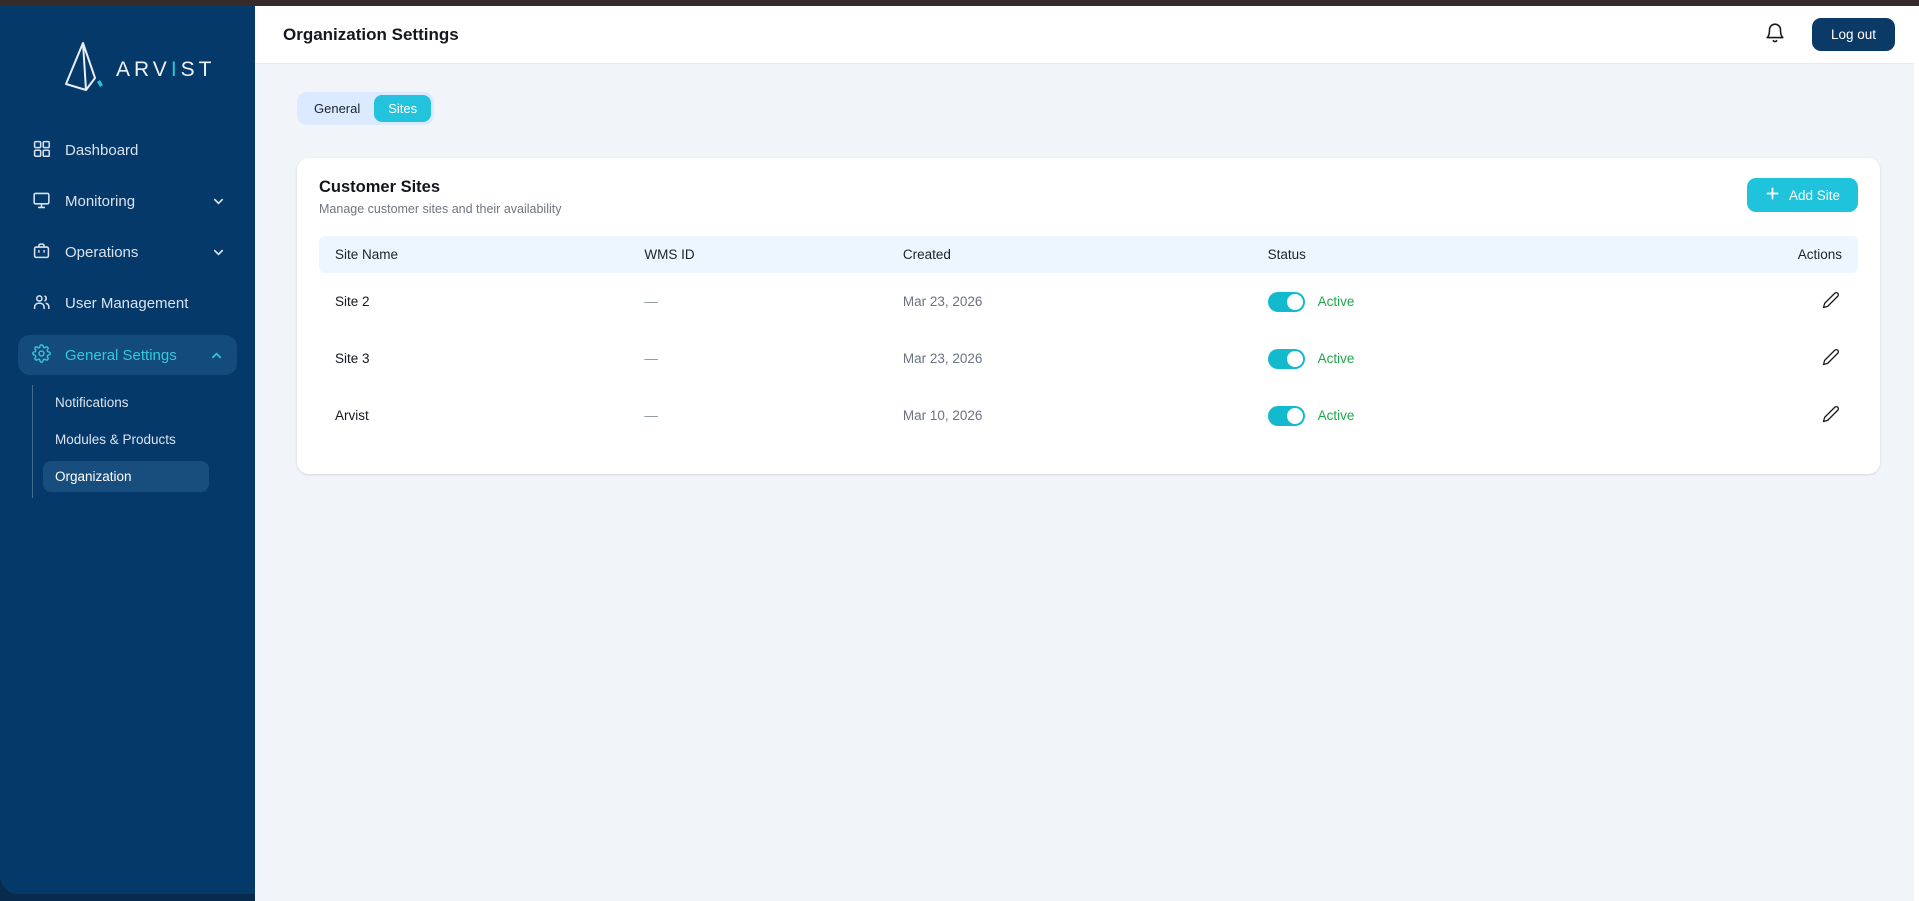 This screenshot has width=1919, height=901. What do you see at coordinates (41, 150) in the screenshot?
I see `grid-icon` at bounding box center [41, 150].